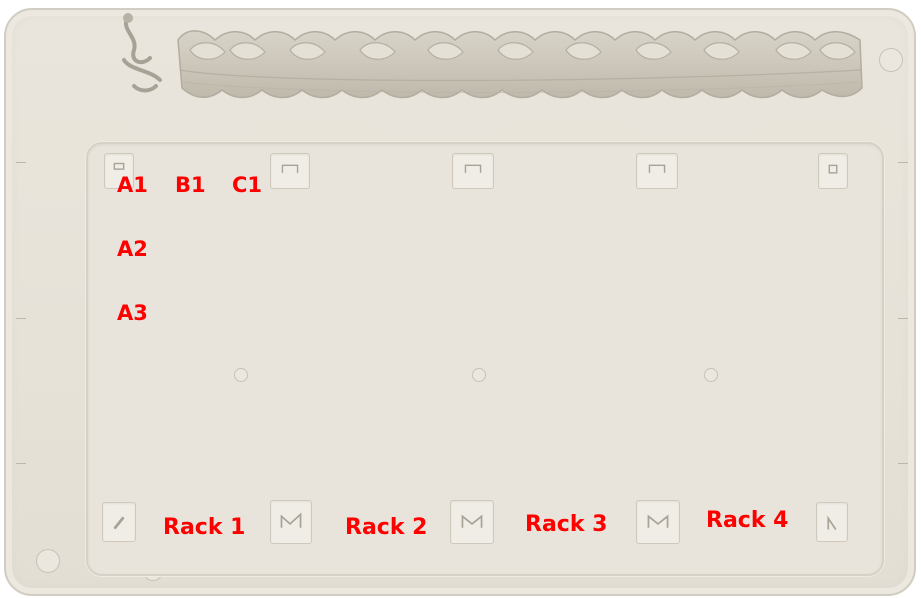 Image resolution: width=921 pixels, height=598 pixels. Describe the element at coordinates (132, 249) in the screenshot. I see `well-label-a2: A2` at that location.